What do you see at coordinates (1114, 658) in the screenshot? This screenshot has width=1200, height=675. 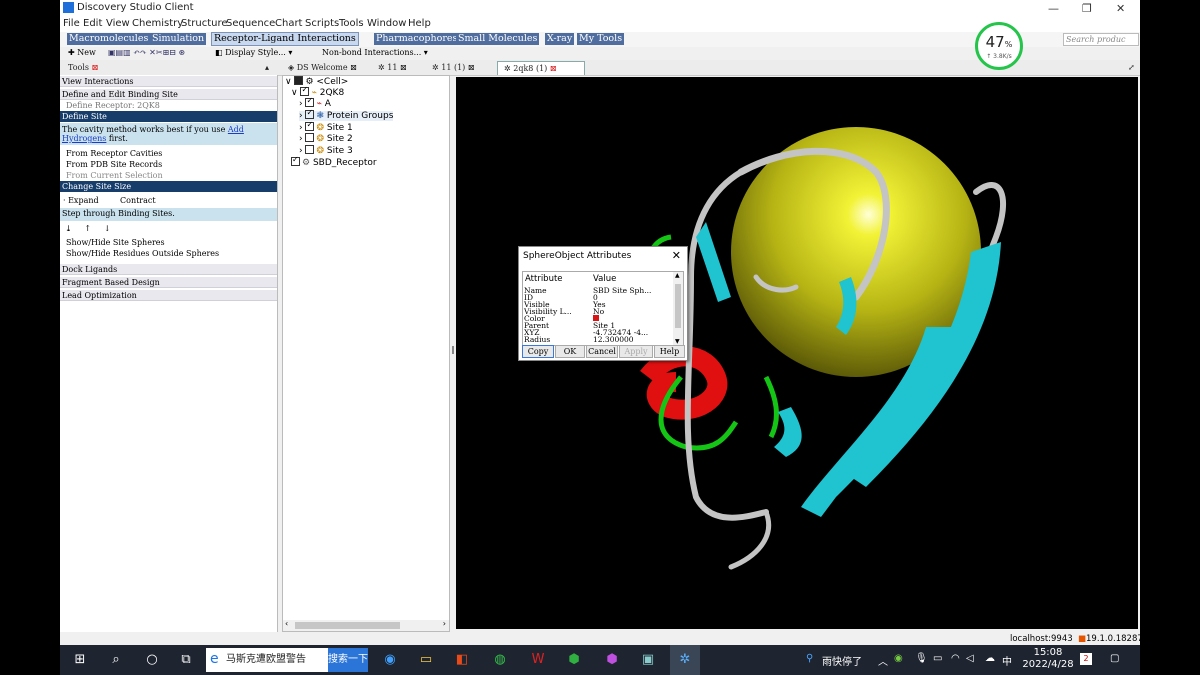 I see `action-center-icon: ▢` at bounding box center [1114, 658].